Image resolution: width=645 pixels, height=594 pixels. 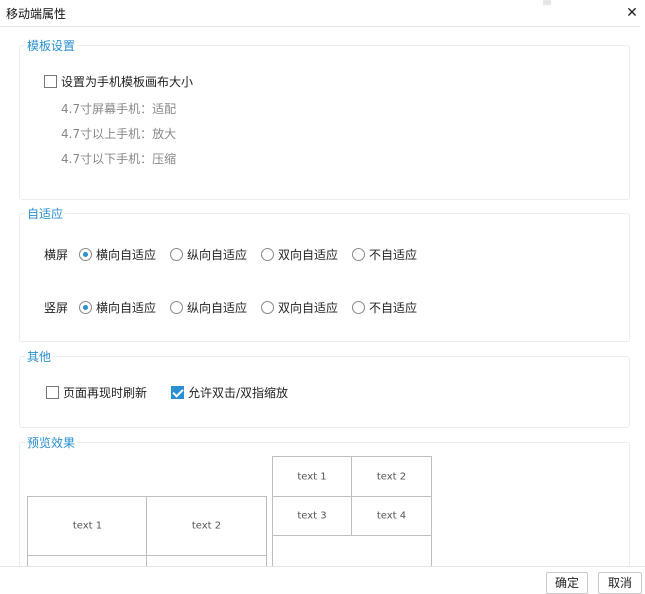 I want to click on portrait-radio-horizontal, so click(x=85, y=307).